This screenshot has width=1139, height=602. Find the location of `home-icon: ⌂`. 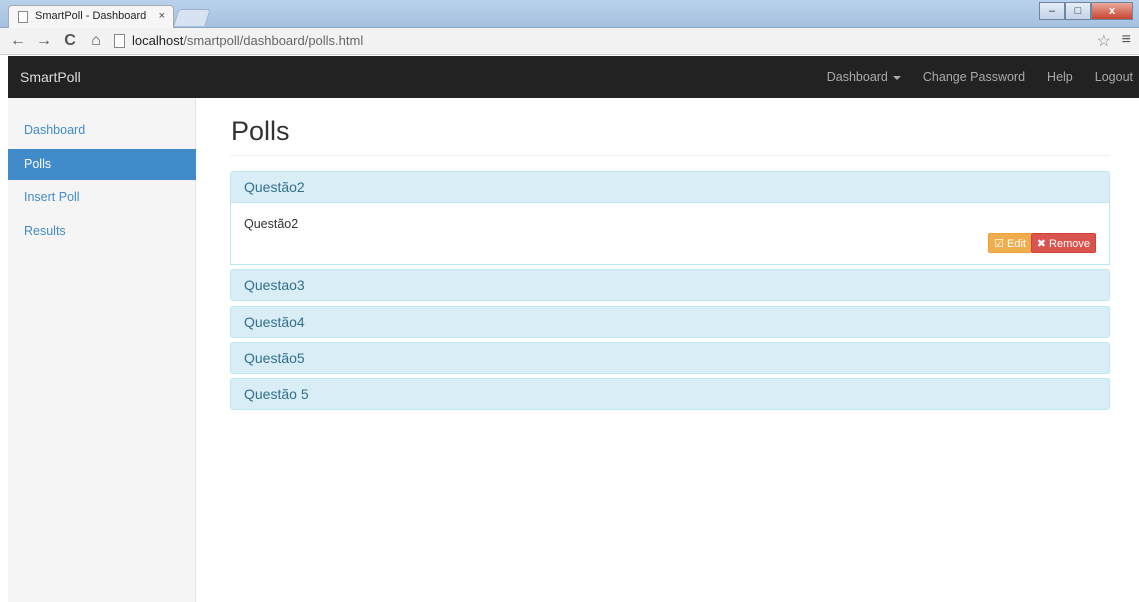

home-icon: ⌂ is located at coordinates (96, 41).